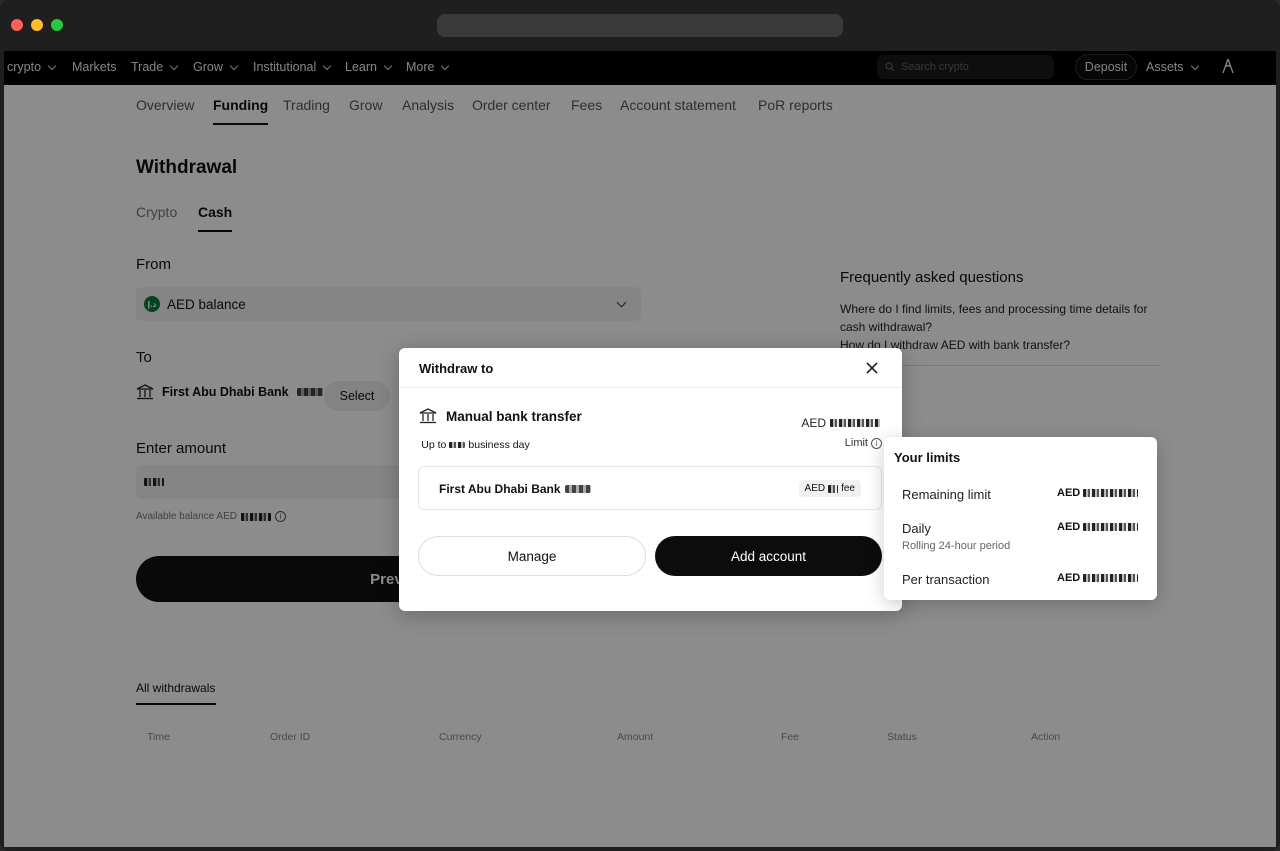  I want to click on limits-title: Your limits, so click(927, 457).